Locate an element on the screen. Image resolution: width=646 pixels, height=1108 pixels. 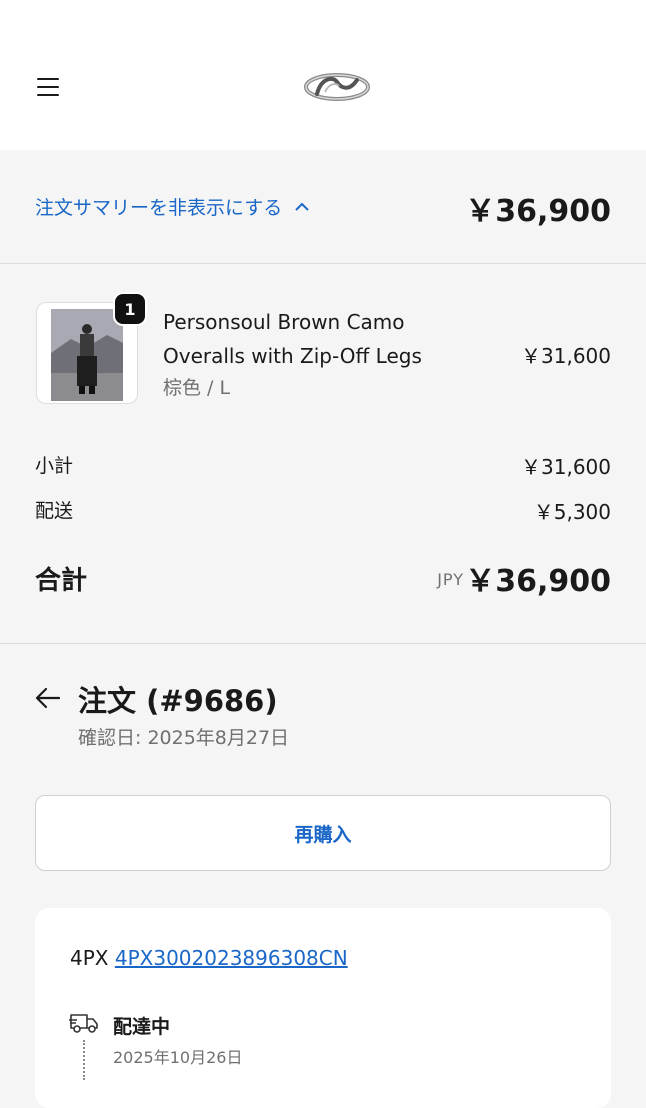
summary-total: ￥36,900 is located at coordinates (538, 211).